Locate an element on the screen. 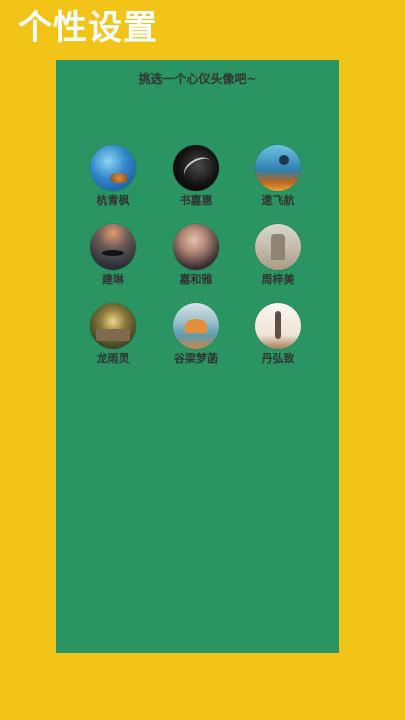 The image size is (405, 720). avatar-option-7: 谷梁梦菡 is located at coordinates (196, 334).